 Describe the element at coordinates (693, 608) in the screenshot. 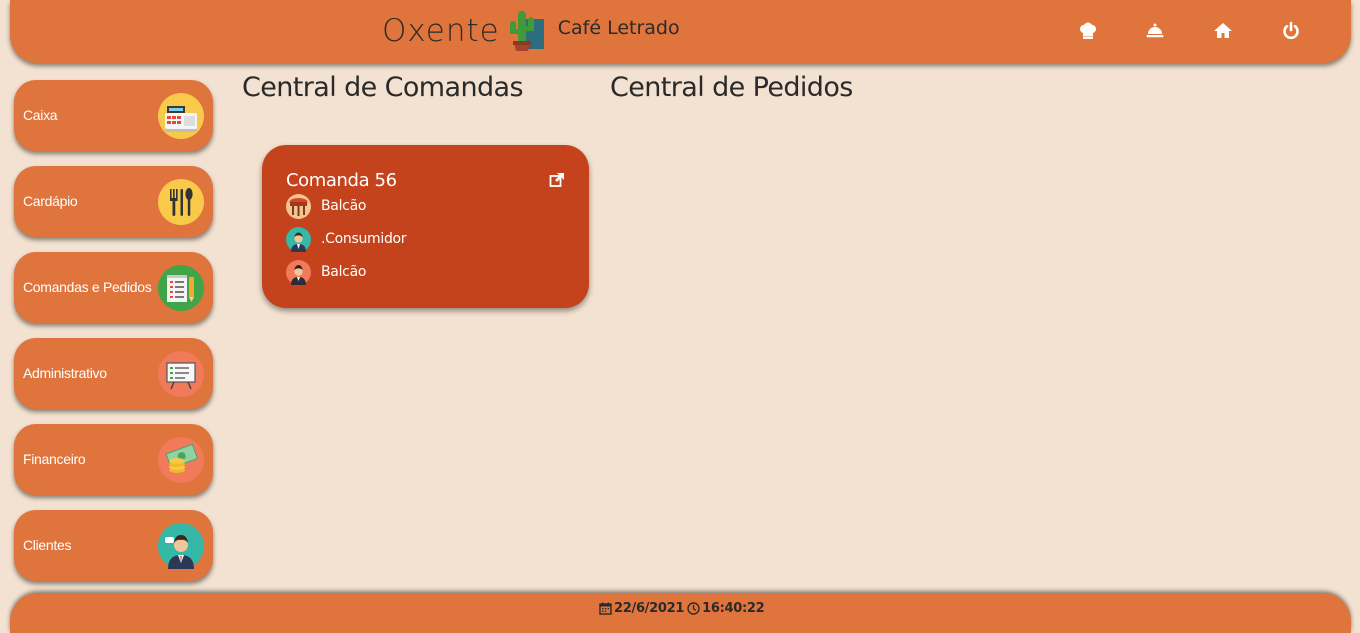

I see `clock-icon` at that location.